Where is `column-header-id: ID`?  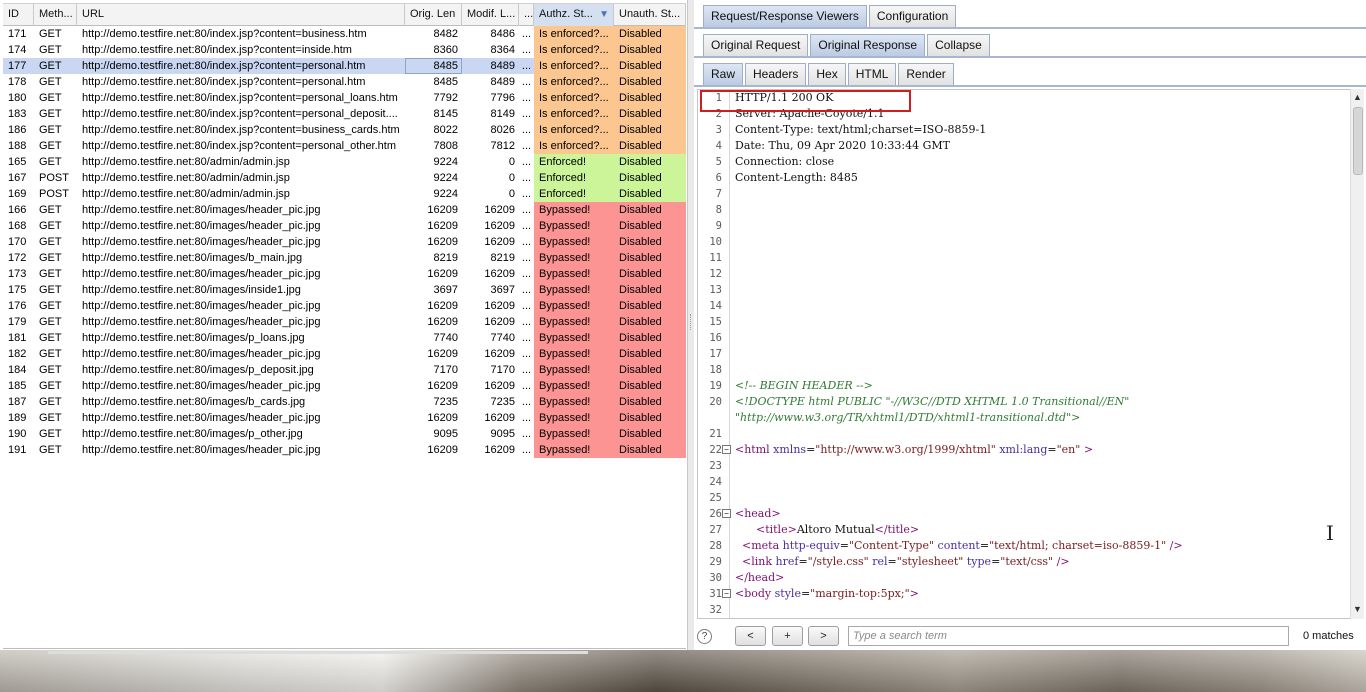
column-header-id: ID is located at coordinates (18, 15).